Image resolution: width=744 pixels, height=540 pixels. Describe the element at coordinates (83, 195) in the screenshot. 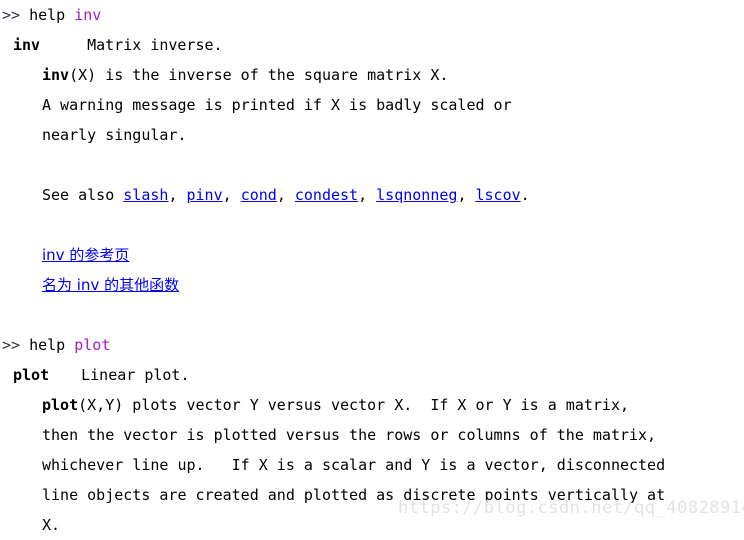

I see `see-also-label: See also` at that location.